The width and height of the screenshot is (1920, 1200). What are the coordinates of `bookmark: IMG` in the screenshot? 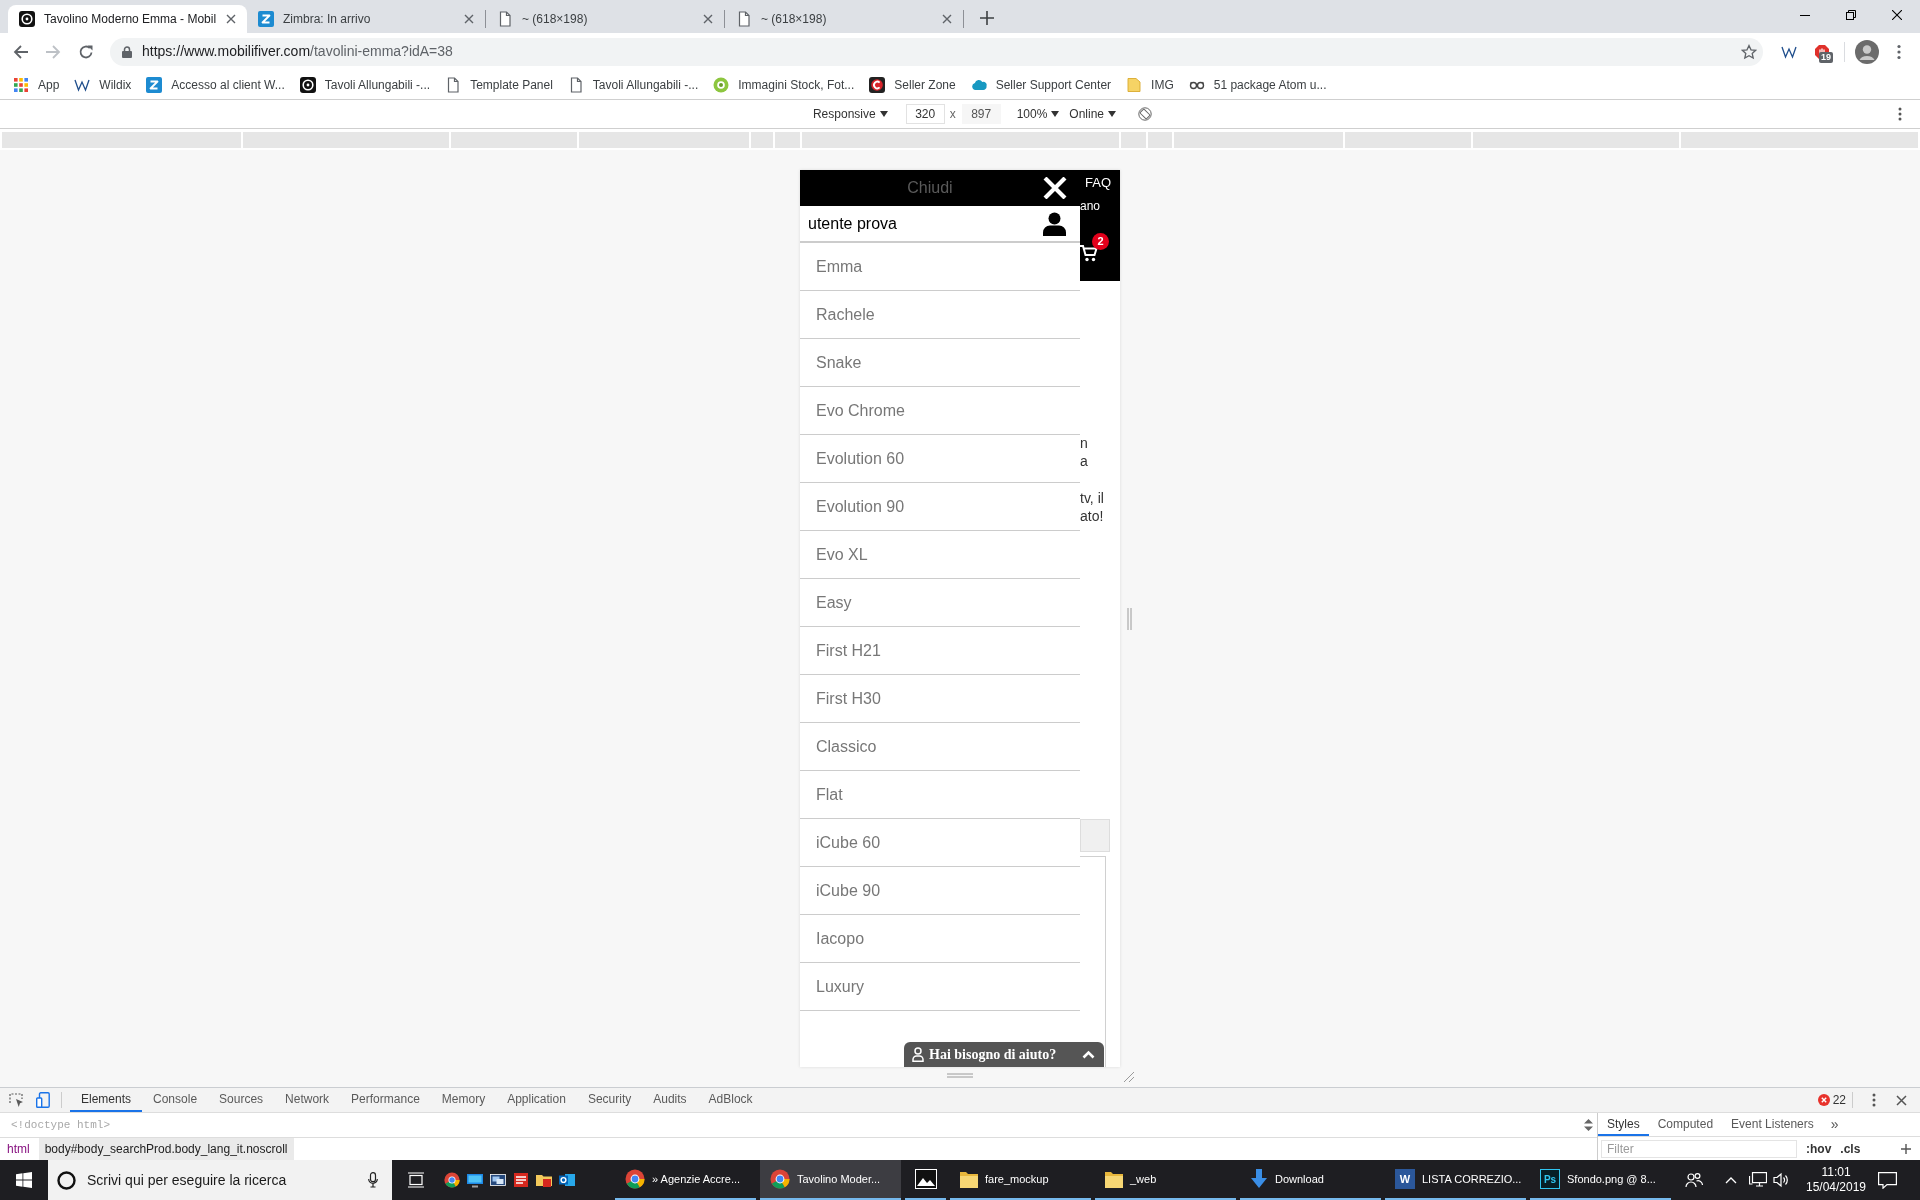 It's located at (1150, 84).